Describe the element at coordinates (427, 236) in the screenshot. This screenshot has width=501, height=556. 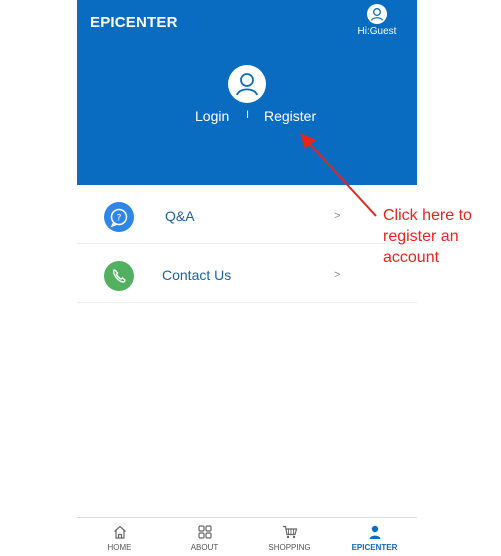
I see `annotation-text: Click here to register an account` at that location.